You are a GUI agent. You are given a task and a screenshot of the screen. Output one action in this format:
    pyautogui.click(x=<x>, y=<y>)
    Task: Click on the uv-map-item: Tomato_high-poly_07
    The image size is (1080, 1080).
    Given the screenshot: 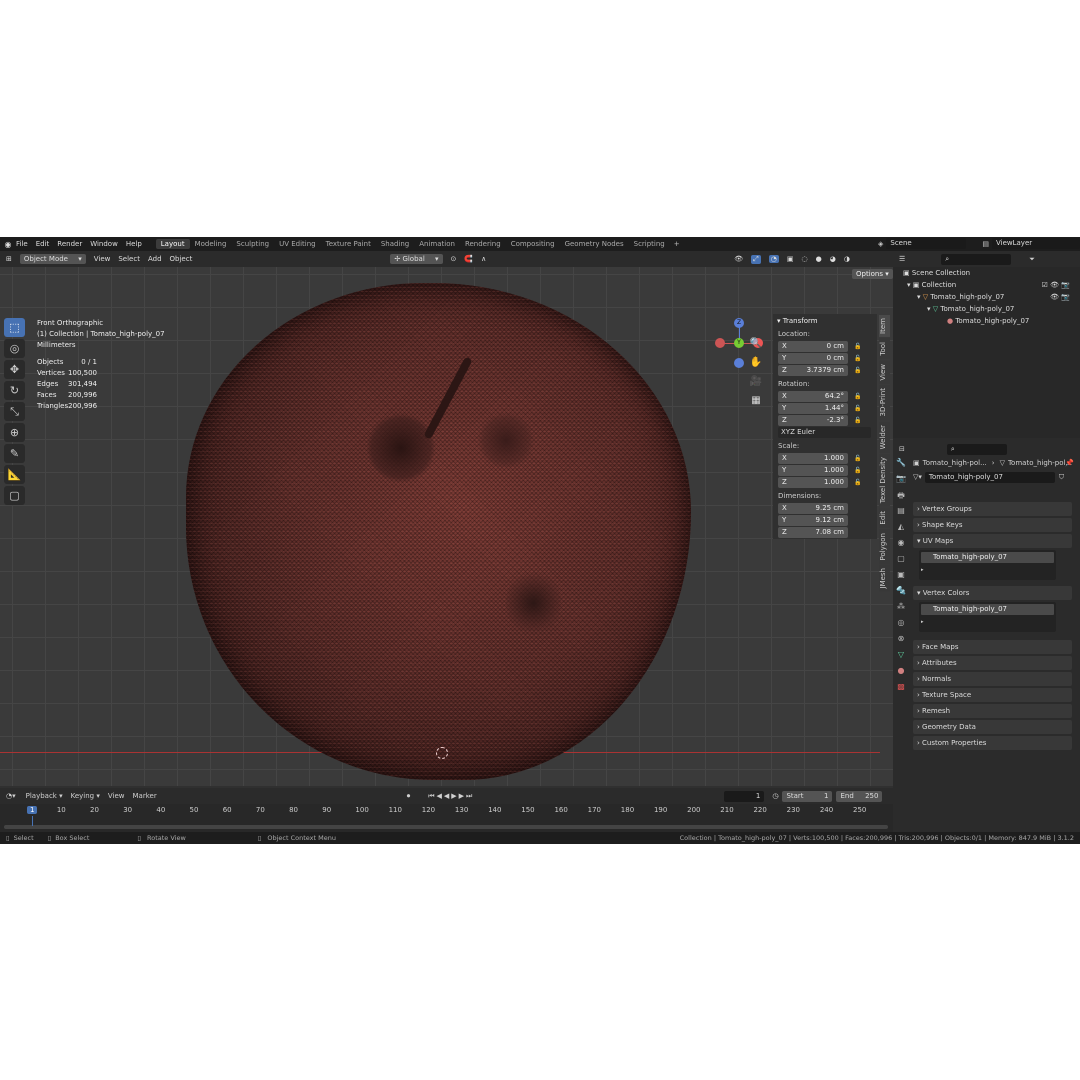 What is the action you would take?
    pyautogui.click(x=987, y=557)
    